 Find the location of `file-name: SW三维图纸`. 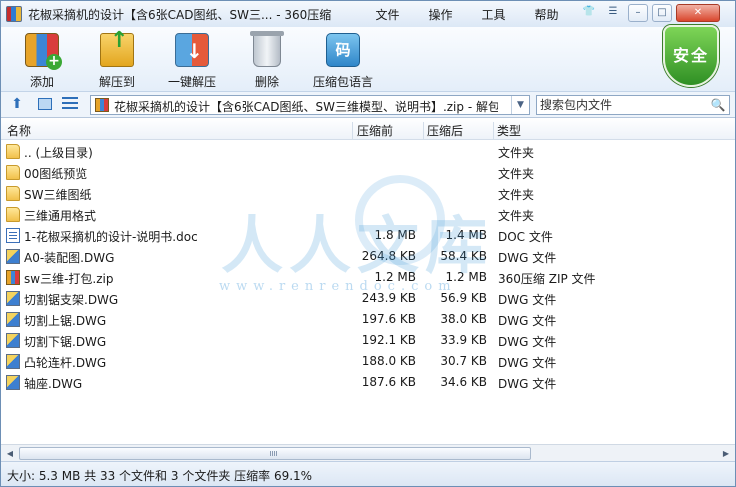

file-name: SW三维图纸 is located at coordinates (58, 195).